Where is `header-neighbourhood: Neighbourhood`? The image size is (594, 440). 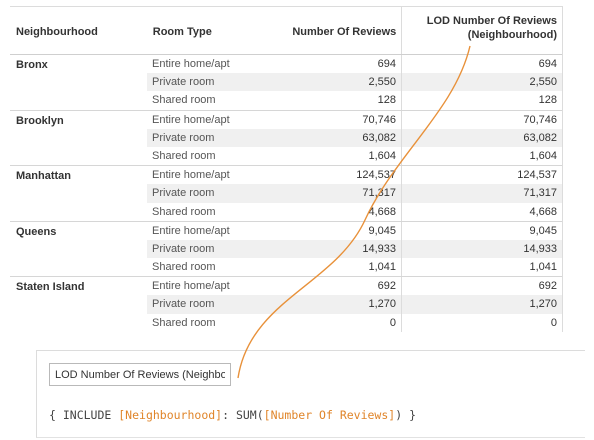
header-neighbourhood: Neighbourhood is located at coordinates (79, 30).